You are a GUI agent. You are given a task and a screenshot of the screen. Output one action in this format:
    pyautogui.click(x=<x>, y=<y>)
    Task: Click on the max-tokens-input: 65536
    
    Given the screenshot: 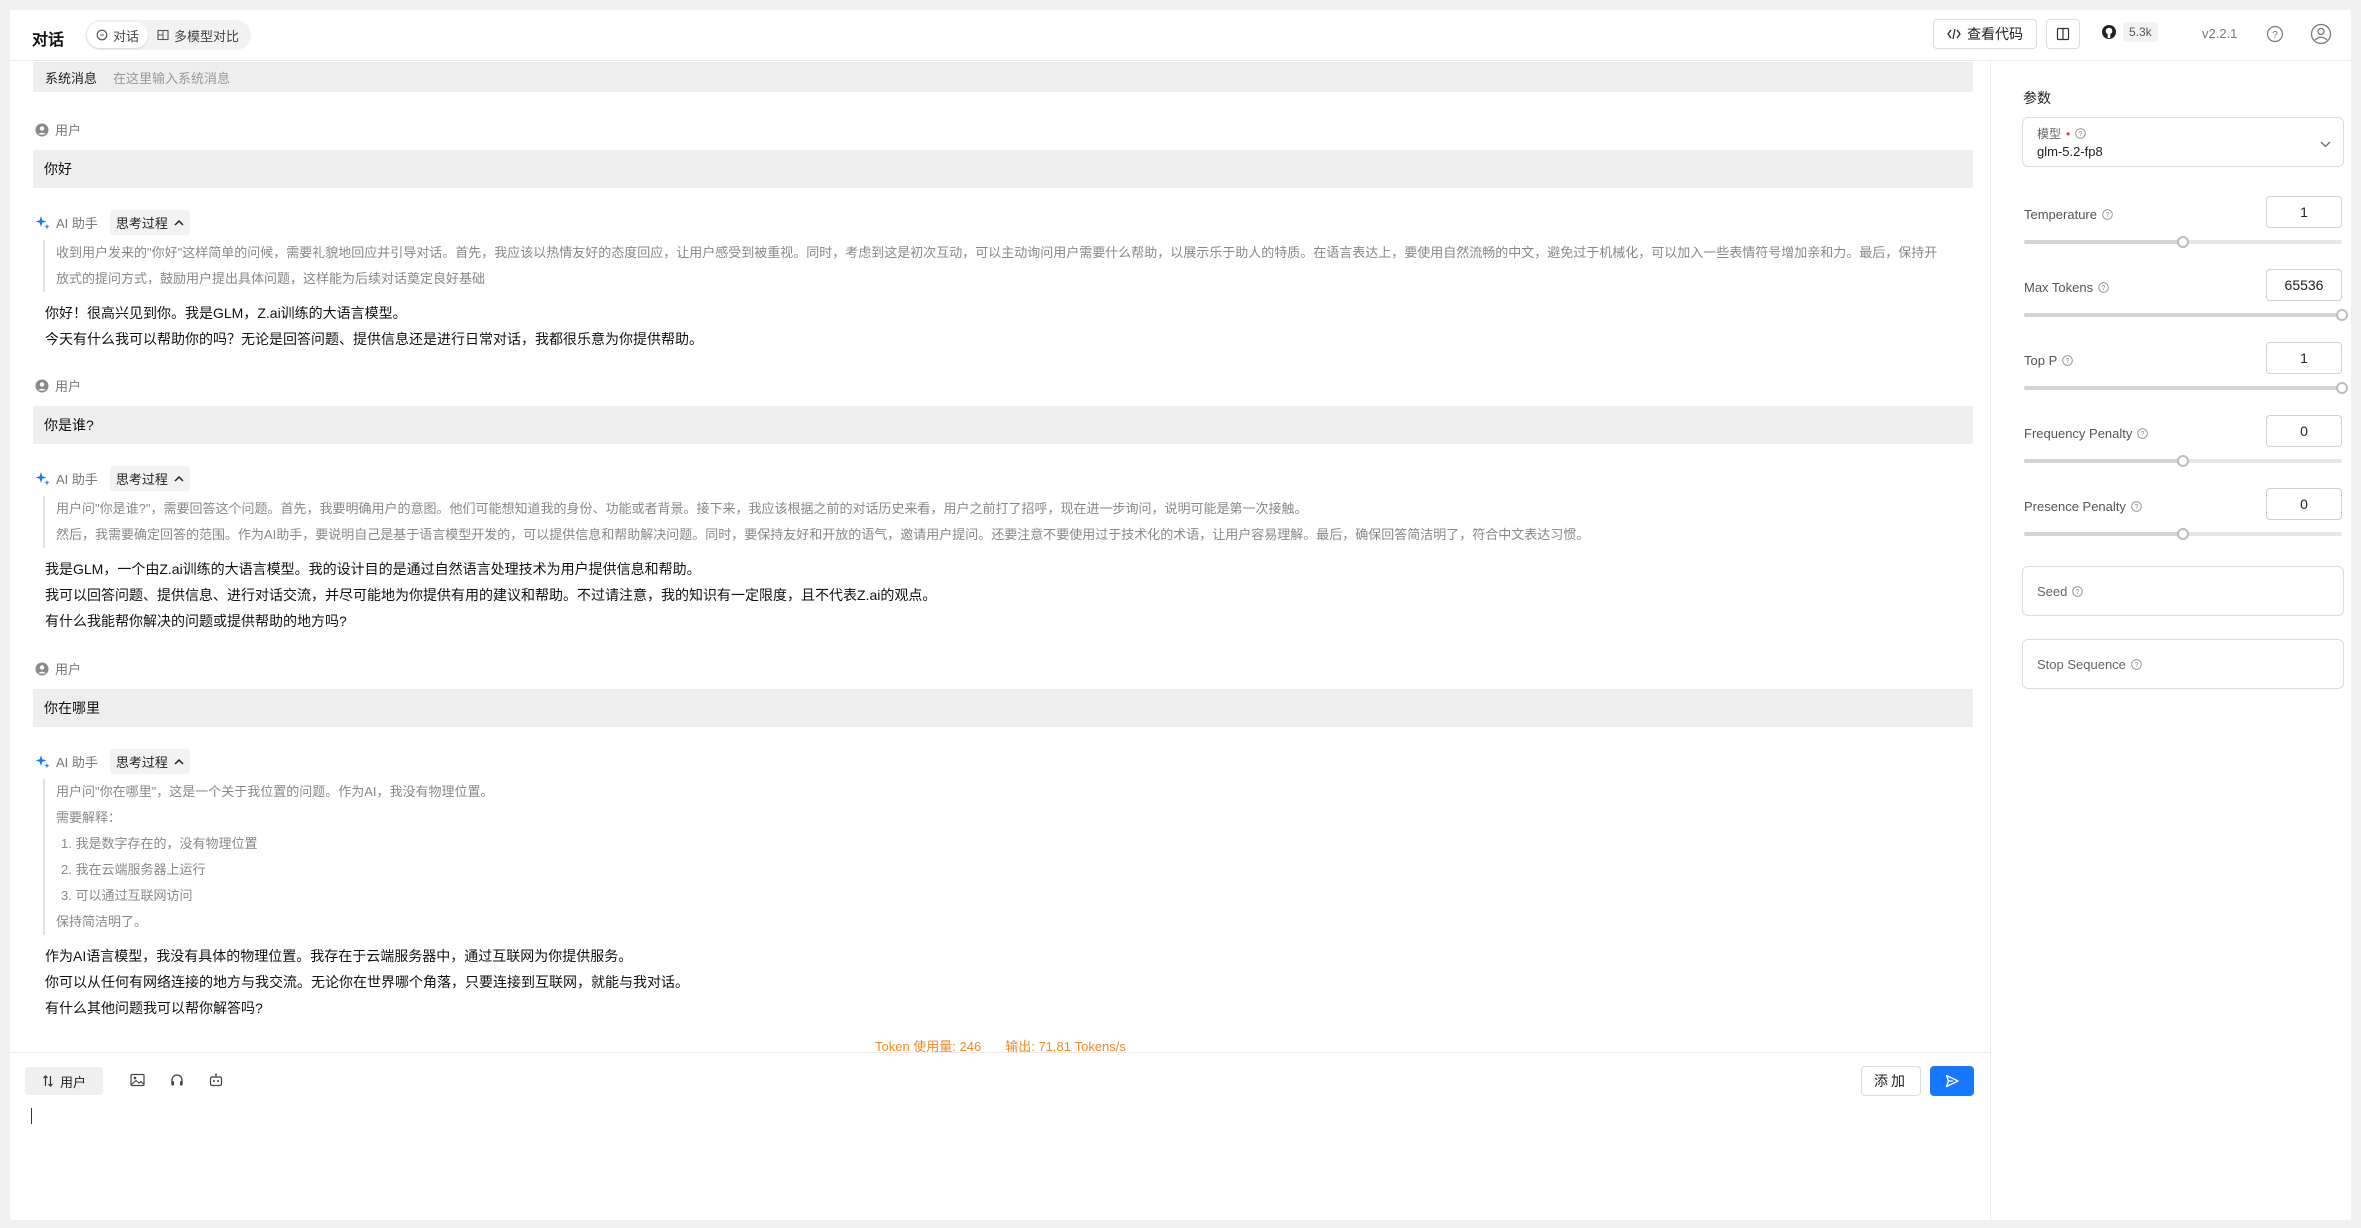 What is the action you would take?
    pyautogui.click(x=2304, y=285)
    